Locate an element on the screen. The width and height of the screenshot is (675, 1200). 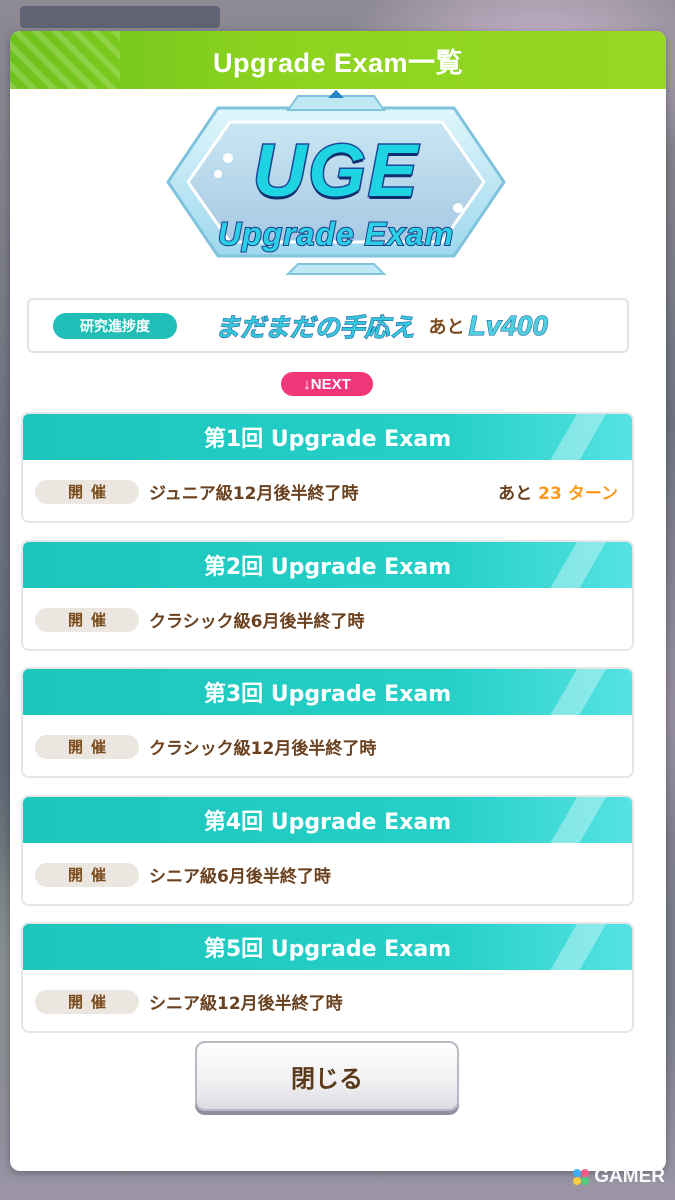
logo-sub-text: Upgrade Exam is located at coordinates (336, 234).